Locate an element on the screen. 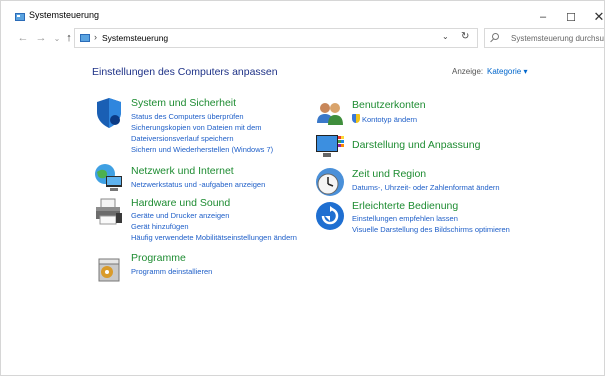  search-input: Systemsteuerung durchsuchen is located at coordinates (557, 38).